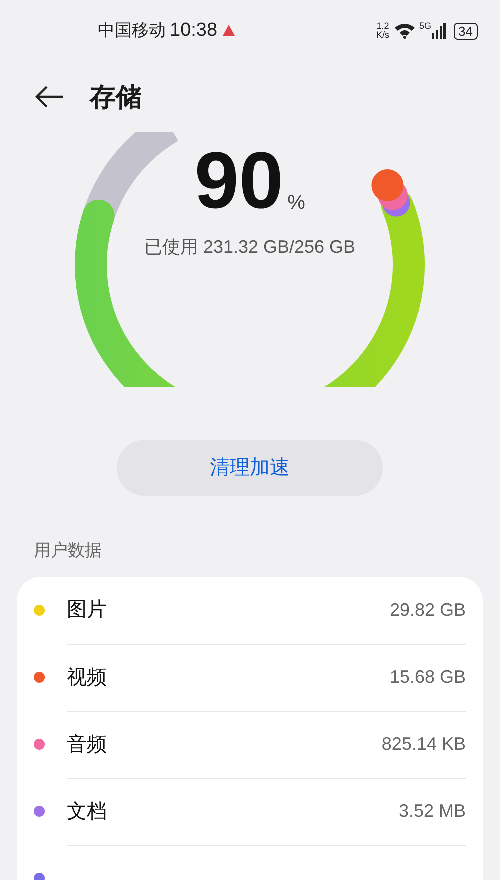  What do you see at coordinates (466, 31) in the screenshot?
I see `battery-indicator: 34` at bounding box center [466, 31].